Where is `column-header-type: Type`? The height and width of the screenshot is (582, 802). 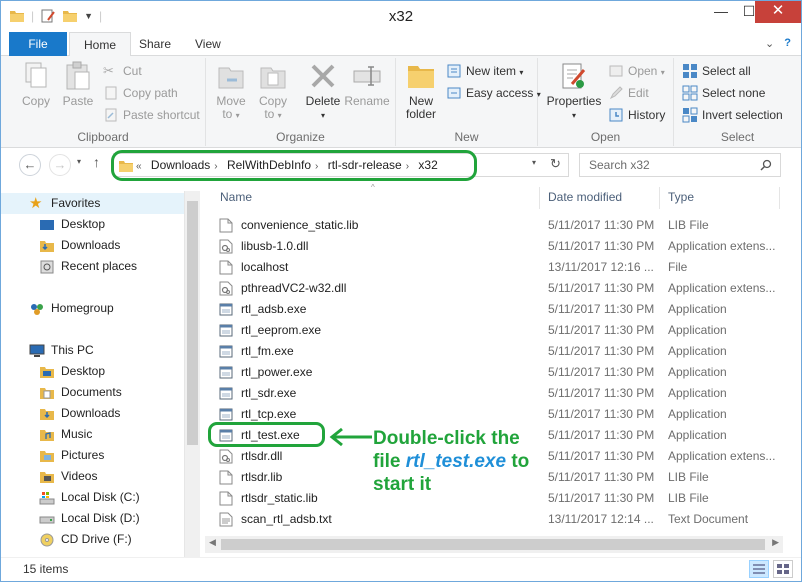
column-header-type: Type is located at coordinates (681, 197).